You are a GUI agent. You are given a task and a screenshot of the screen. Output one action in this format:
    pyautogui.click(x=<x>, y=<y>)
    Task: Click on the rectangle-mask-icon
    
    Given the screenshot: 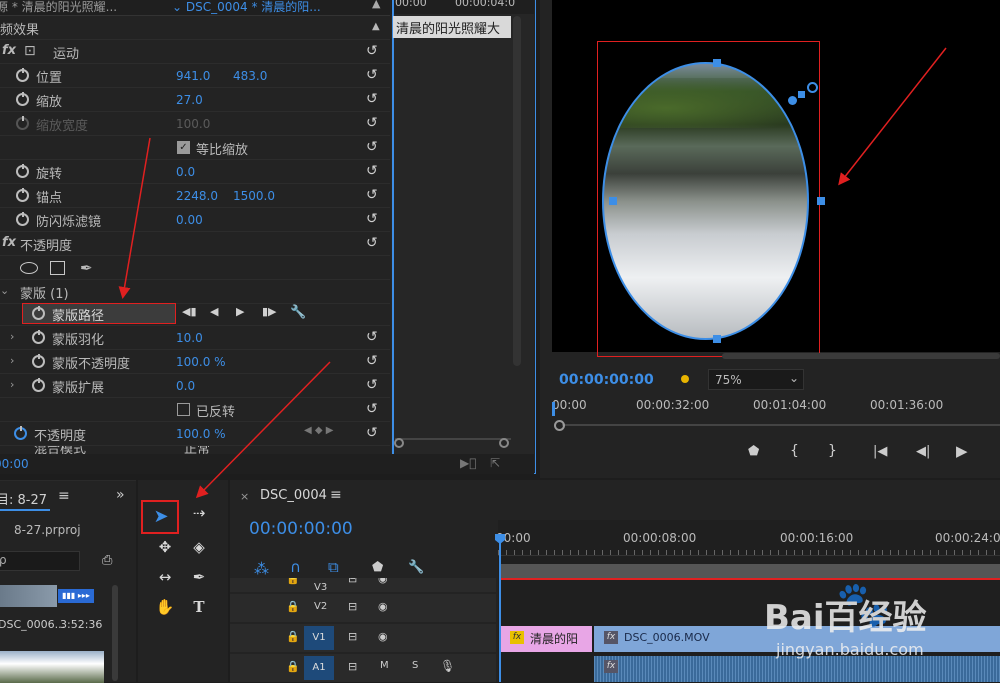 What is the action you would take?
    pyautogui.click(x=57, y=268)
    